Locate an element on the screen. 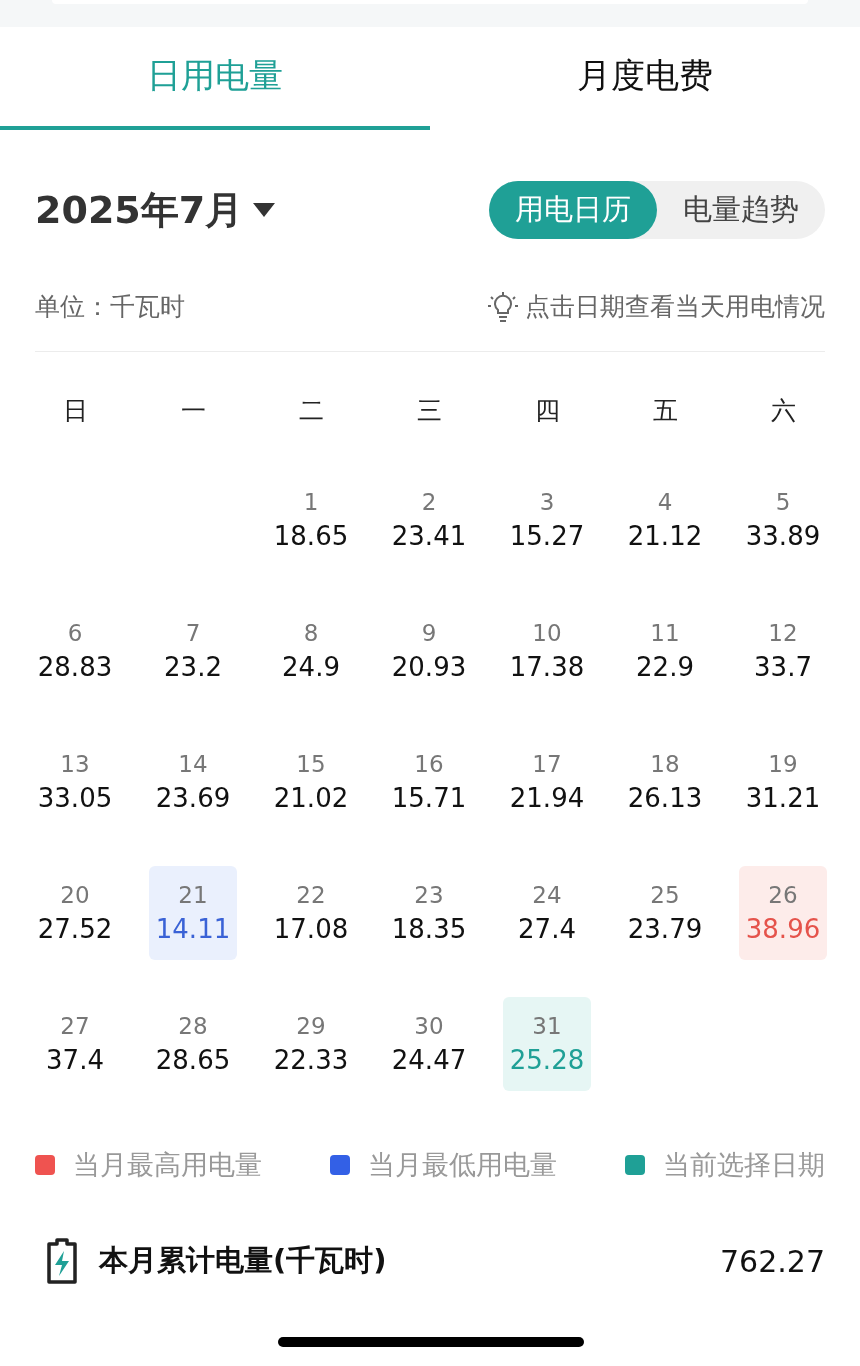 The width and height of the screenshot is (860, 1366). calendar-day: 17 21.94 is located at coordinates (547, 781).